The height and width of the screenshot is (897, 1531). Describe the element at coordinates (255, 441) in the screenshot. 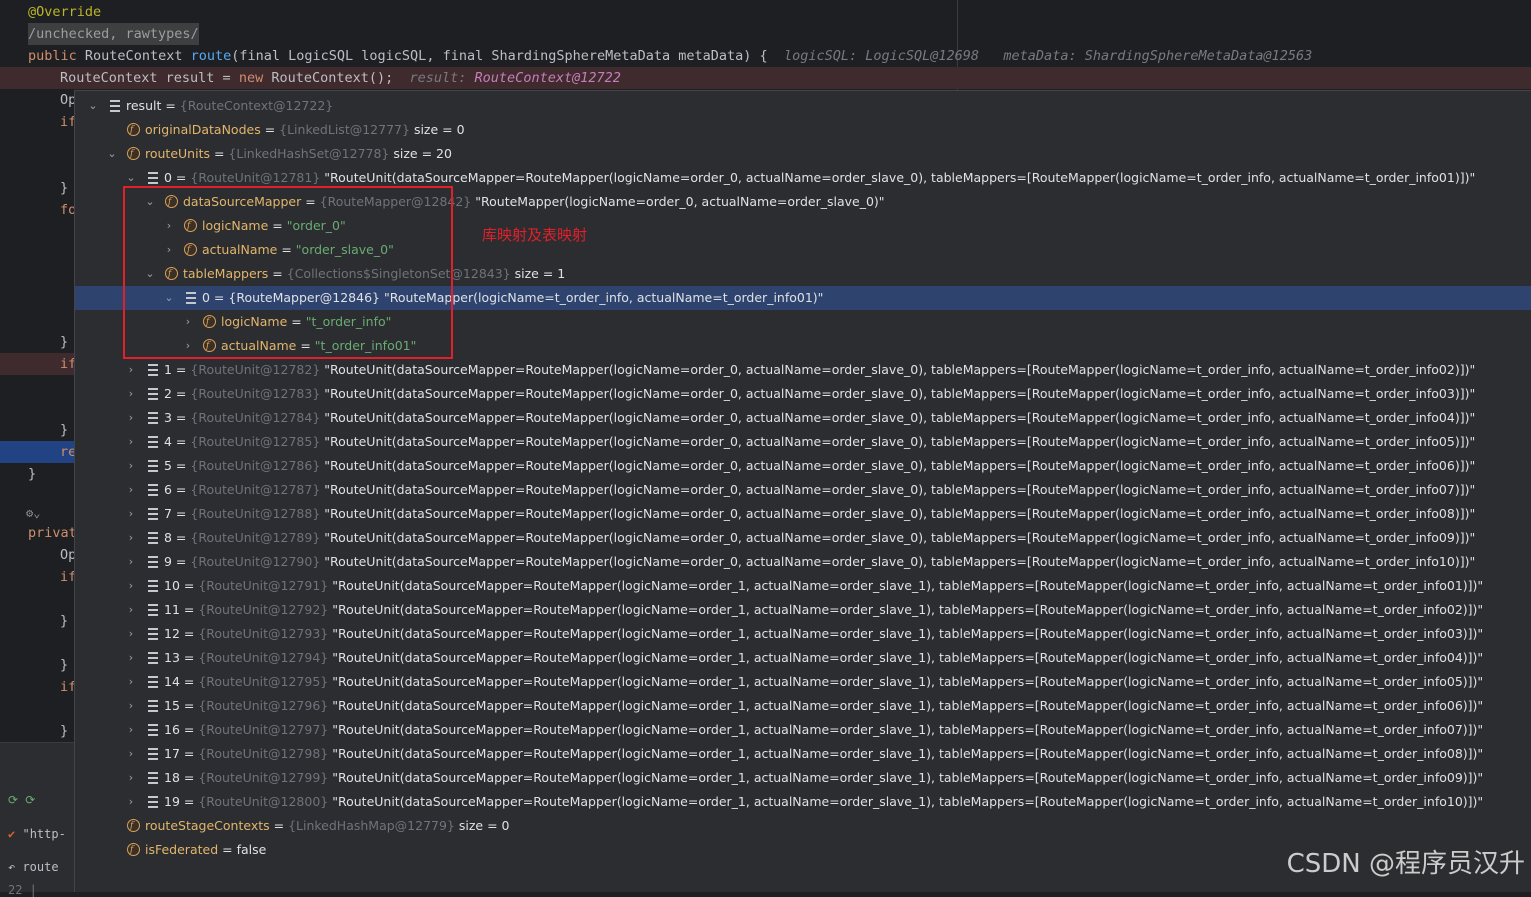

I see `unit-ref: {RouteUnit@12785}` at that location.